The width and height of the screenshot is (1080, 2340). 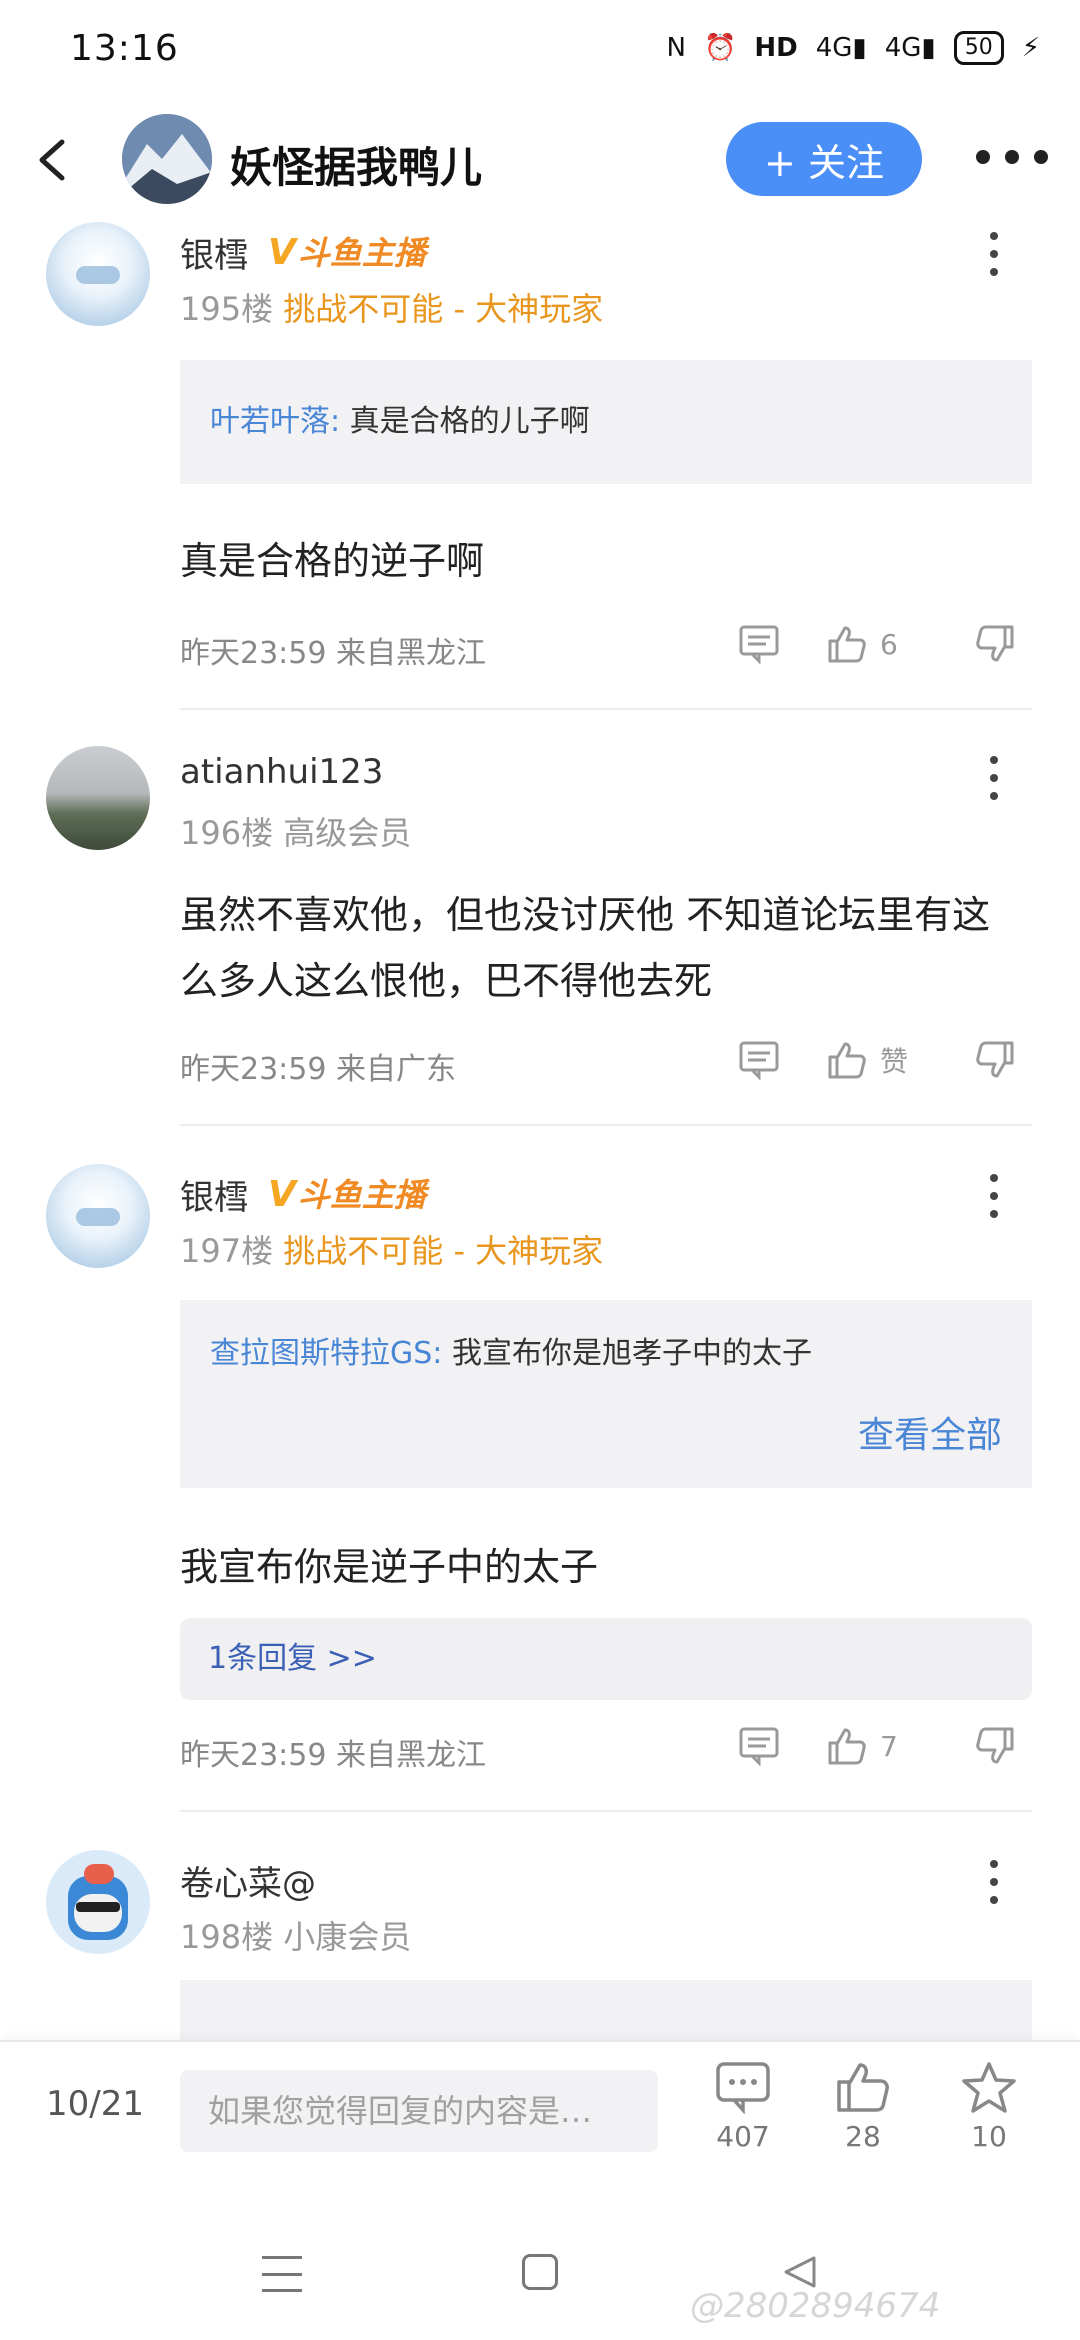 I want to click on quote-author: 叶若叶落:, so click(x=275, y=421).